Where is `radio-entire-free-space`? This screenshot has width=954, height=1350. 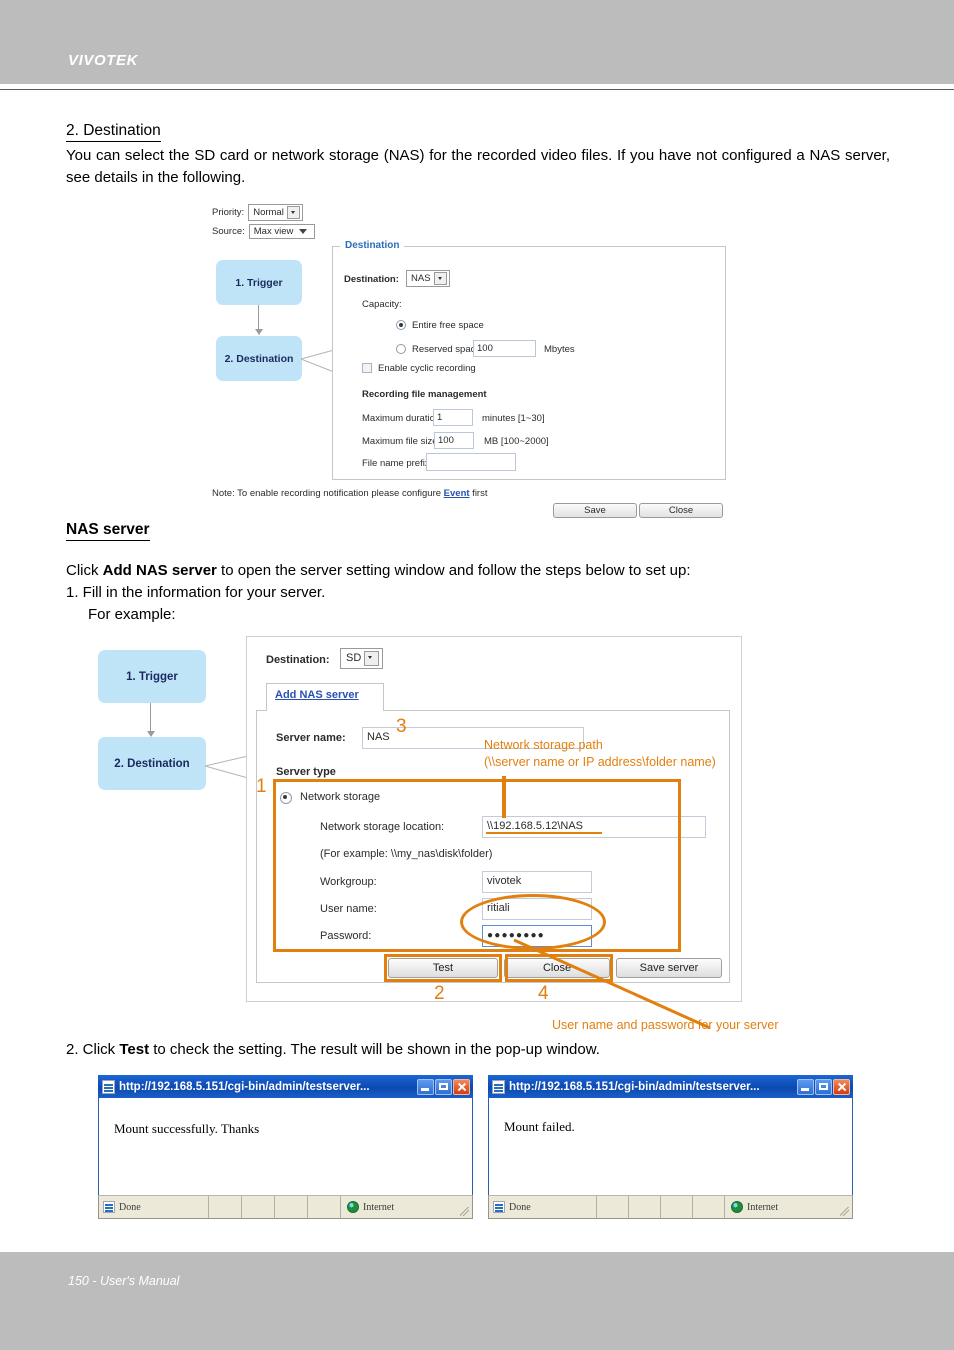 radio-entire-free-space is located at coordinates (401, 325).